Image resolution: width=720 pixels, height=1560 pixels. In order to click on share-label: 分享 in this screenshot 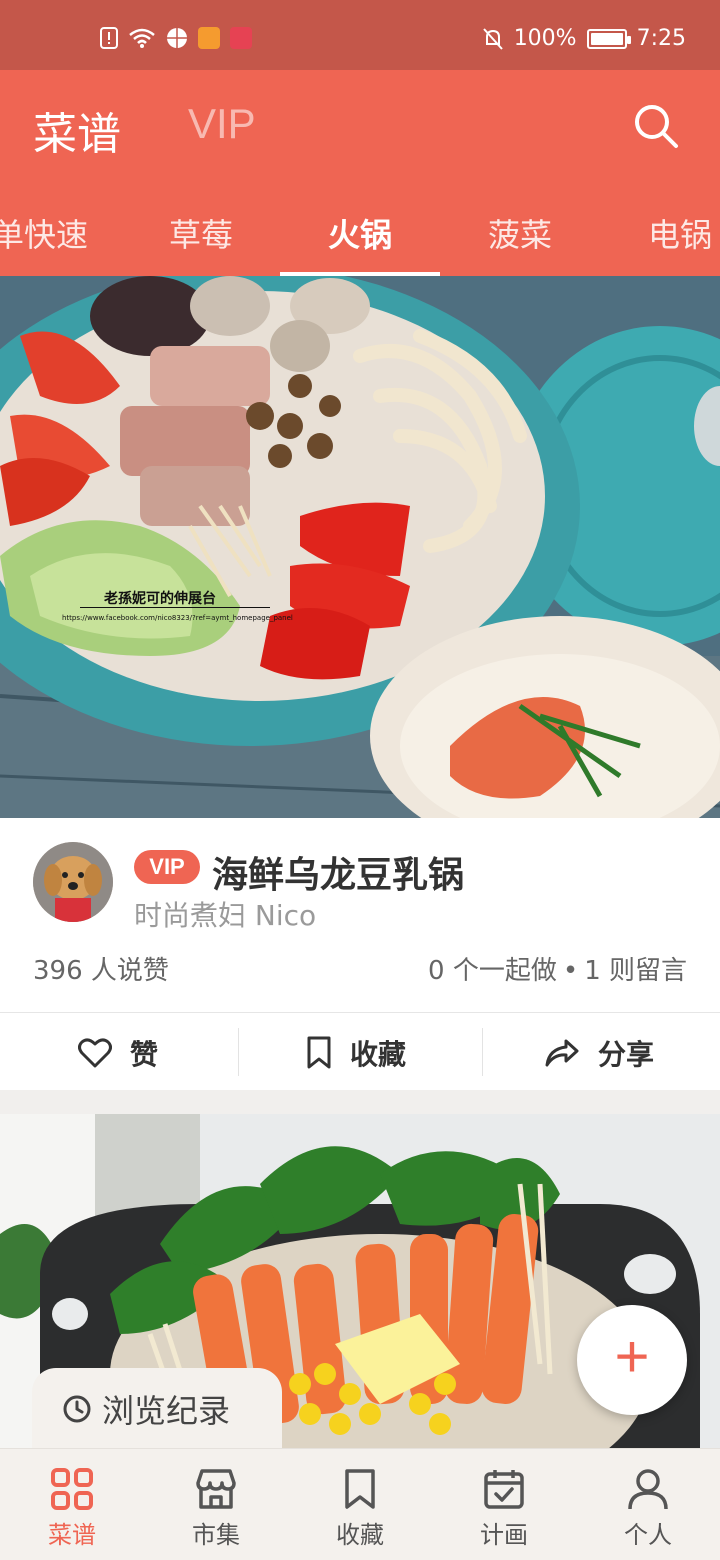, I will do `click(626, 1054)`.